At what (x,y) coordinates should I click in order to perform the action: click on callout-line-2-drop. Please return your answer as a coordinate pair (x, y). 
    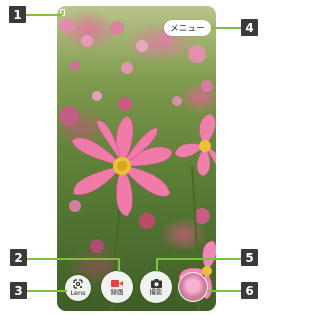
    Looking at the image, I should click on (119, 265).